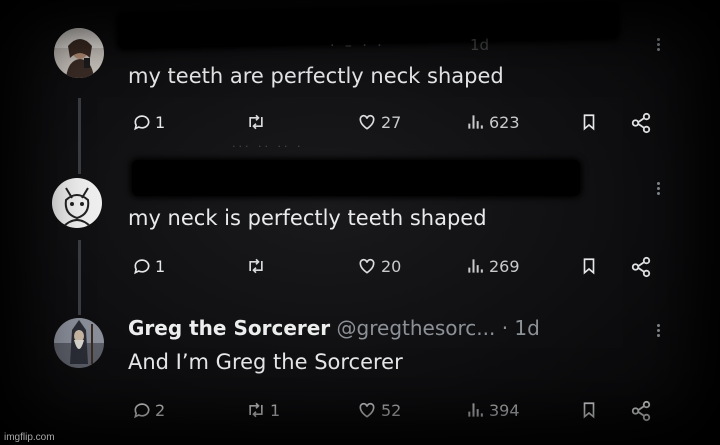 This screenshot has width=720, height=445. What do you see at coordinates (275, 410) in the screenshot?
I see `retweet-count: 1` at bounding box center [275, 410].